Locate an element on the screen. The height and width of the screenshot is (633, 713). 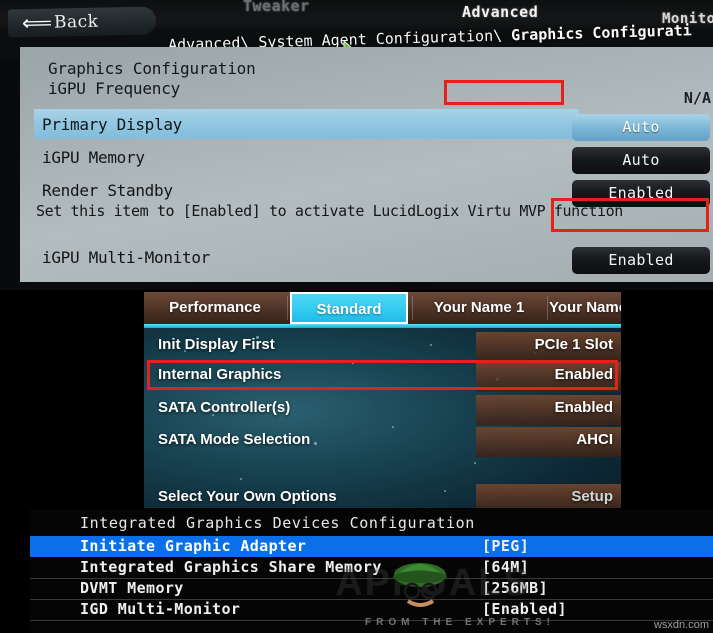
setting-value-select-your-own-options: Setup is located at coordinates (592, 496).